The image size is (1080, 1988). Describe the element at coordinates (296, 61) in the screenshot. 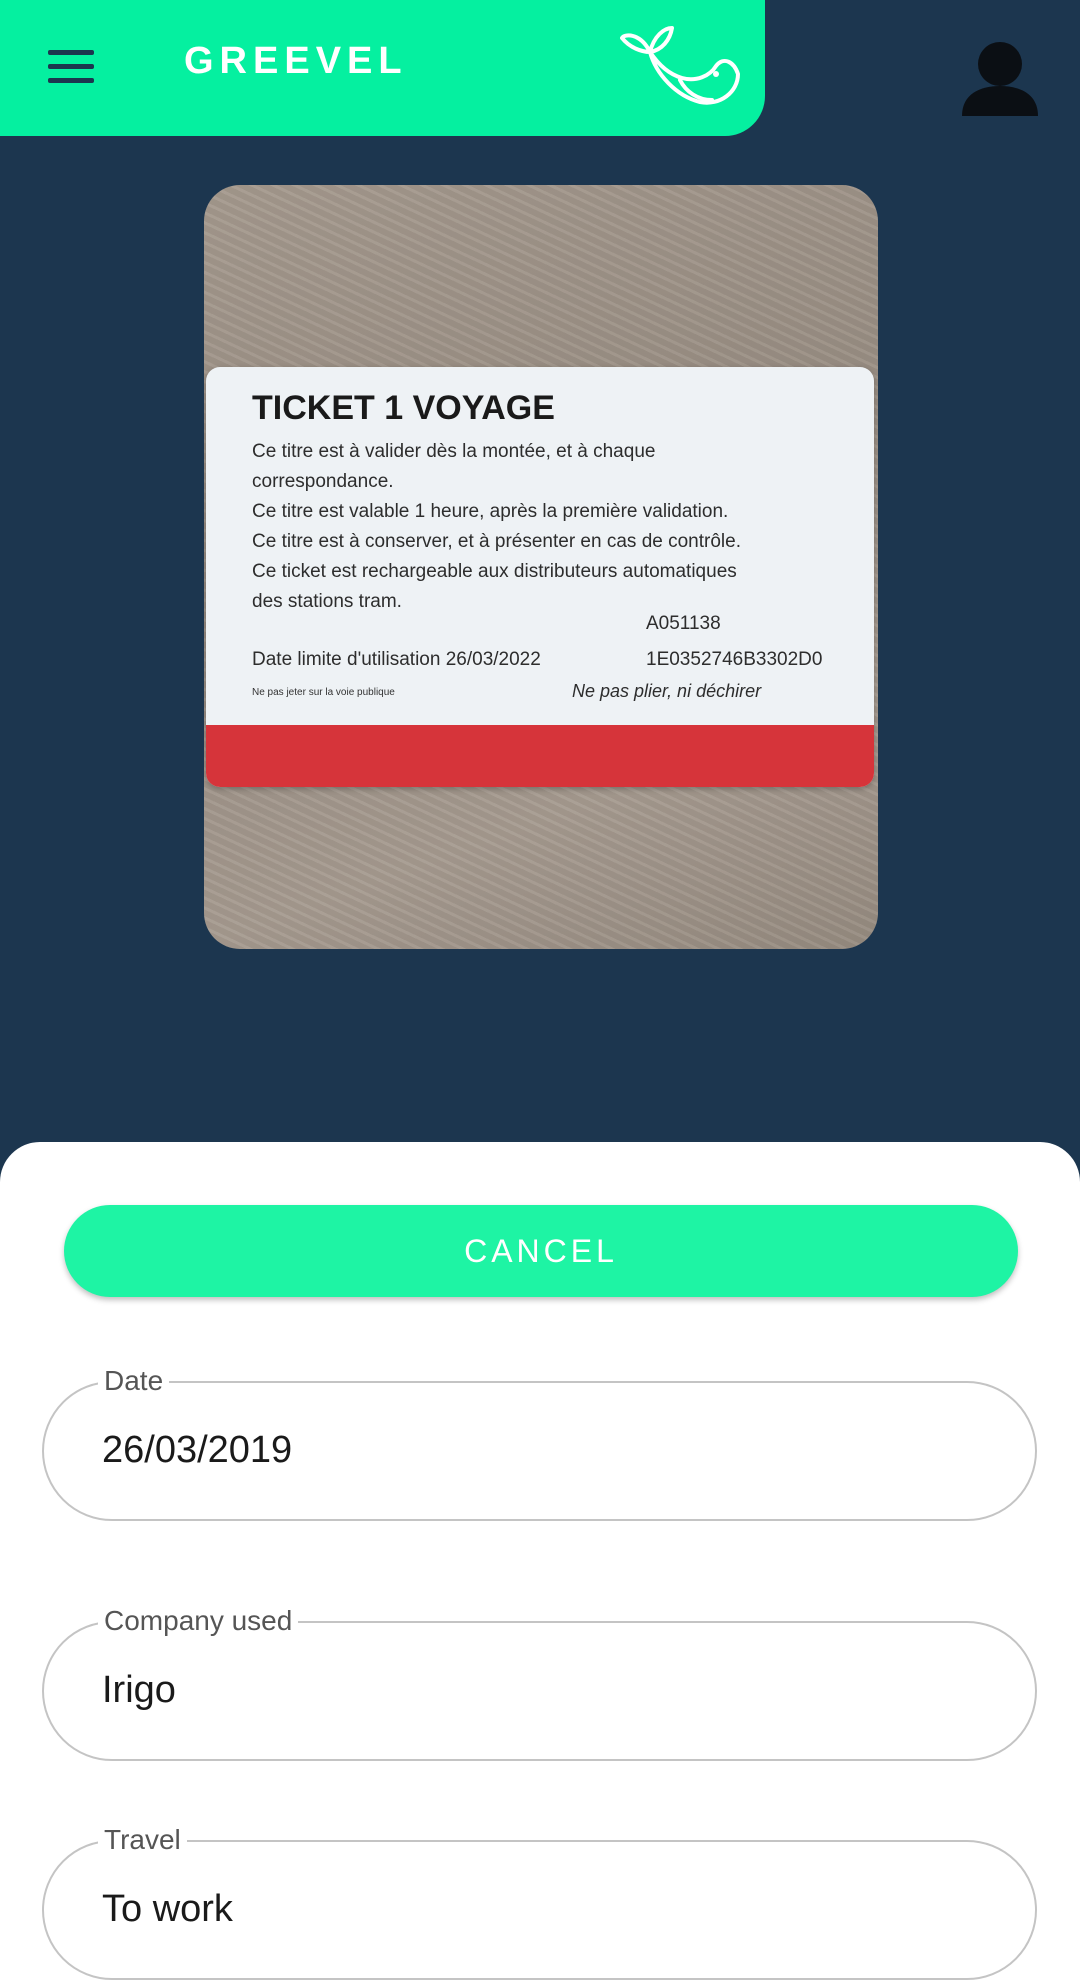

I see `app-title: GREEVEL` at that location.